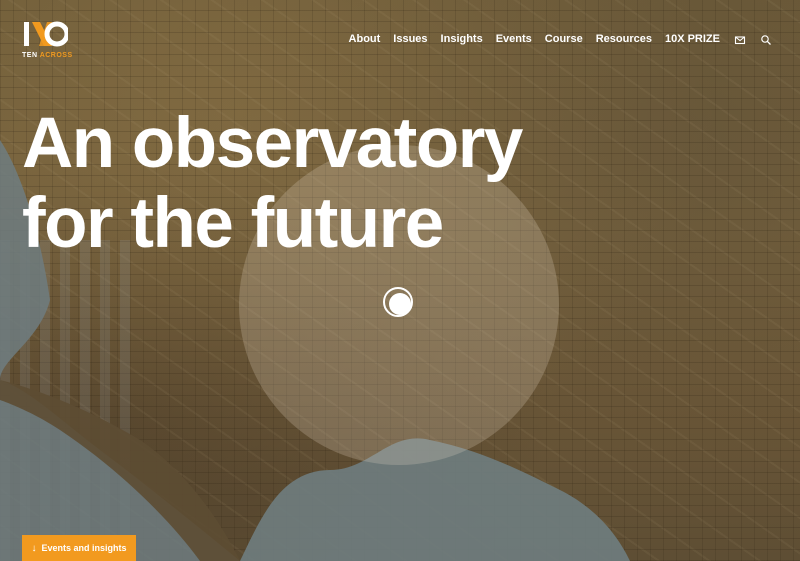  Describe the element at coordinates (84, 548) in the screenshot. I see `cta-label: Events and insights` at that location.